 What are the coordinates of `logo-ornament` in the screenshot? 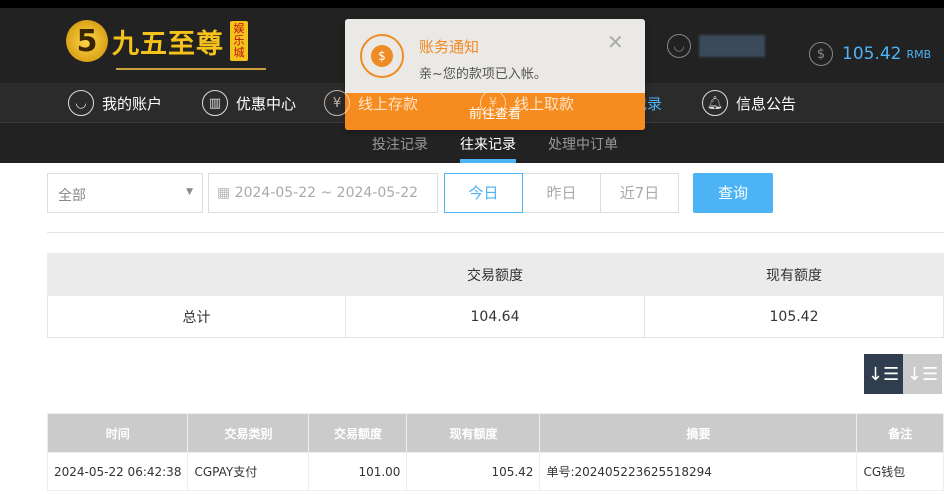 It's located at (191, 69).